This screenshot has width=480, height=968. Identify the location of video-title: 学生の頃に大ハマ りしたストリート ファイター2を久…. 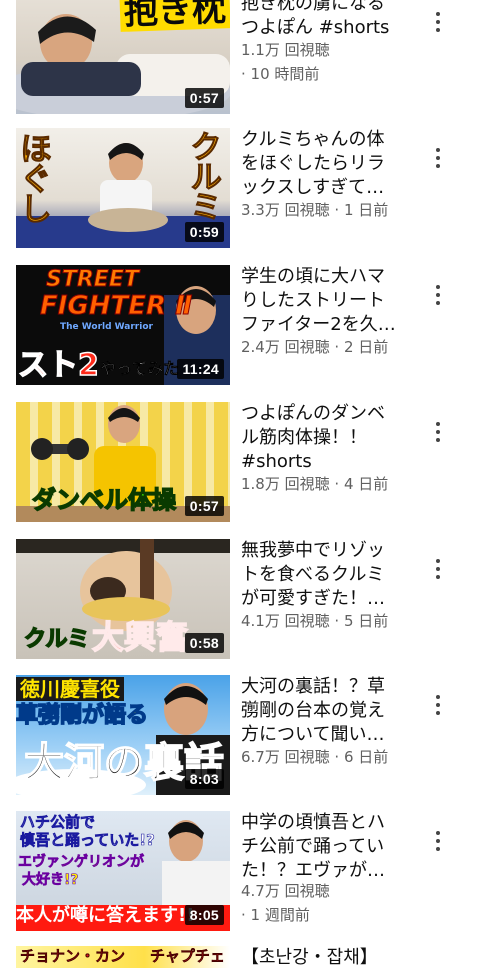
(321, 301).